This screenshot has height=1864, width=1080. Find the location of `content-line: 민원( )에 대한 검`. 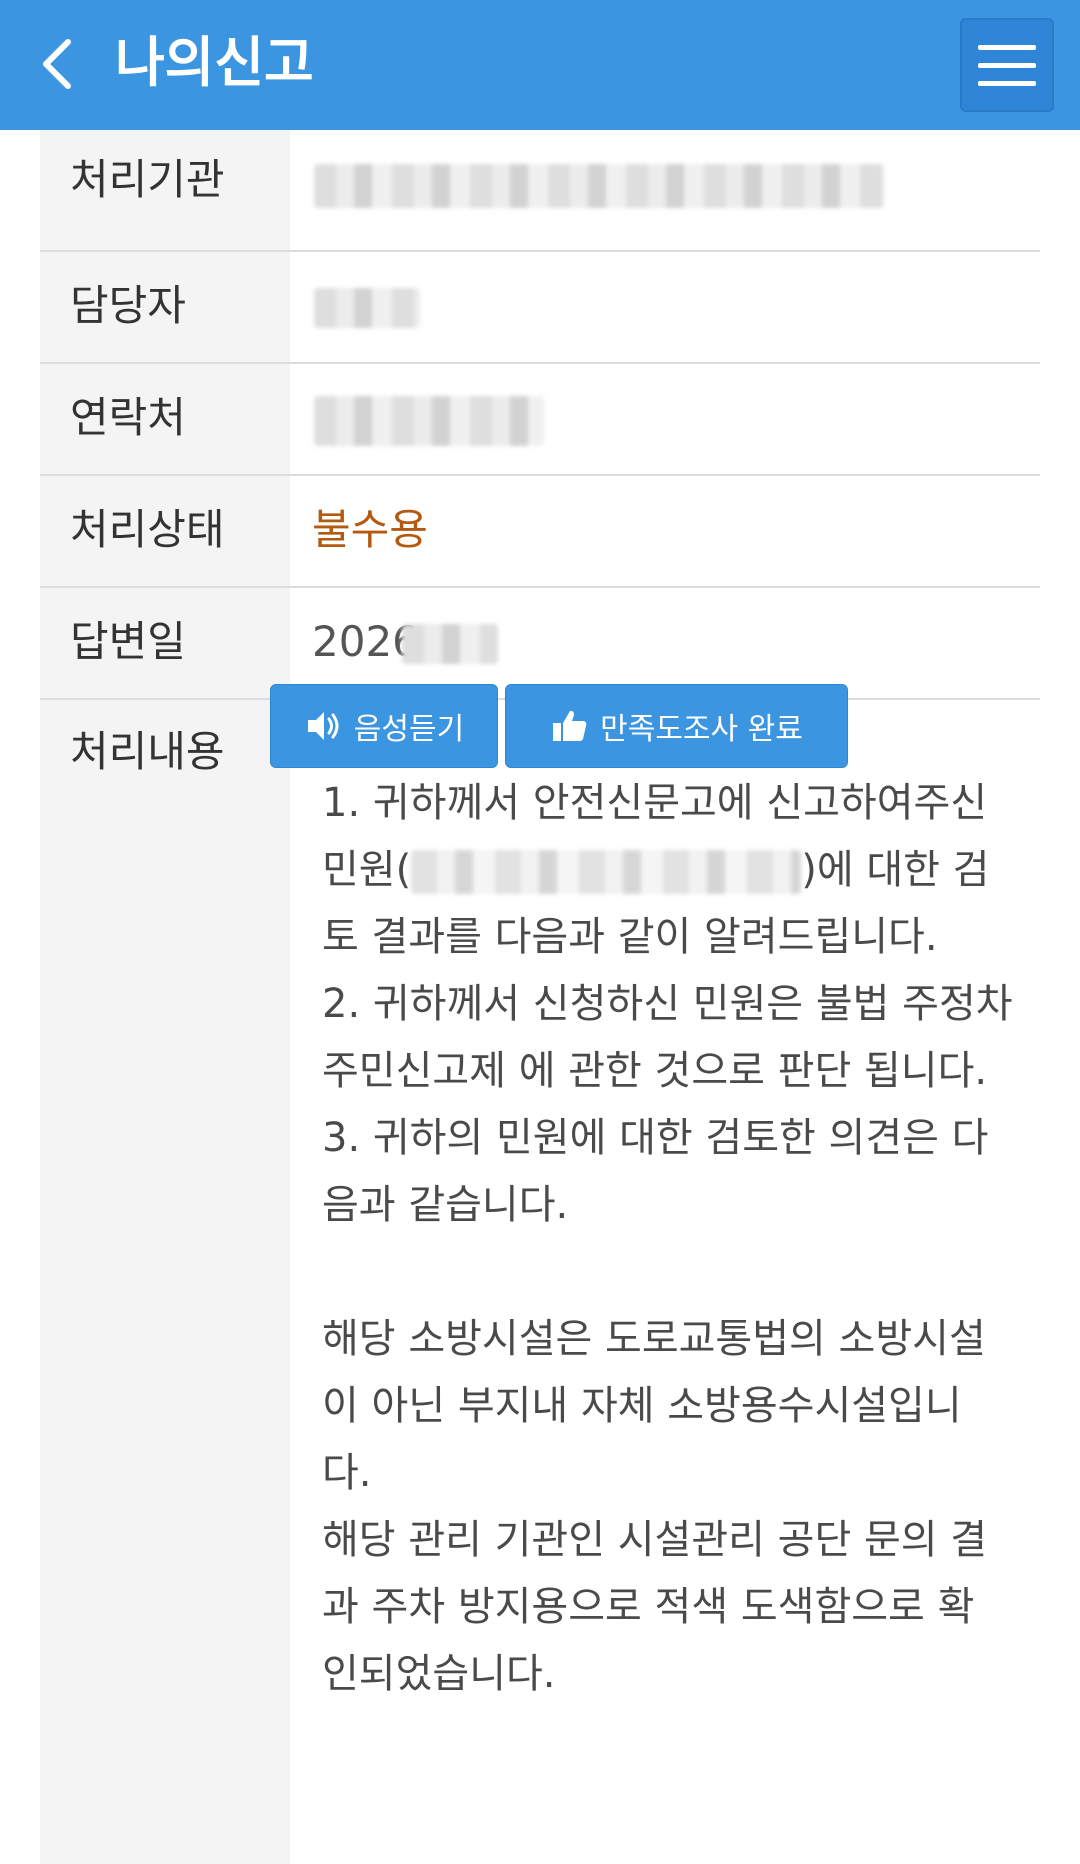

content-line: 민원( )에 대한 검 is located at coordinates (682, 870).